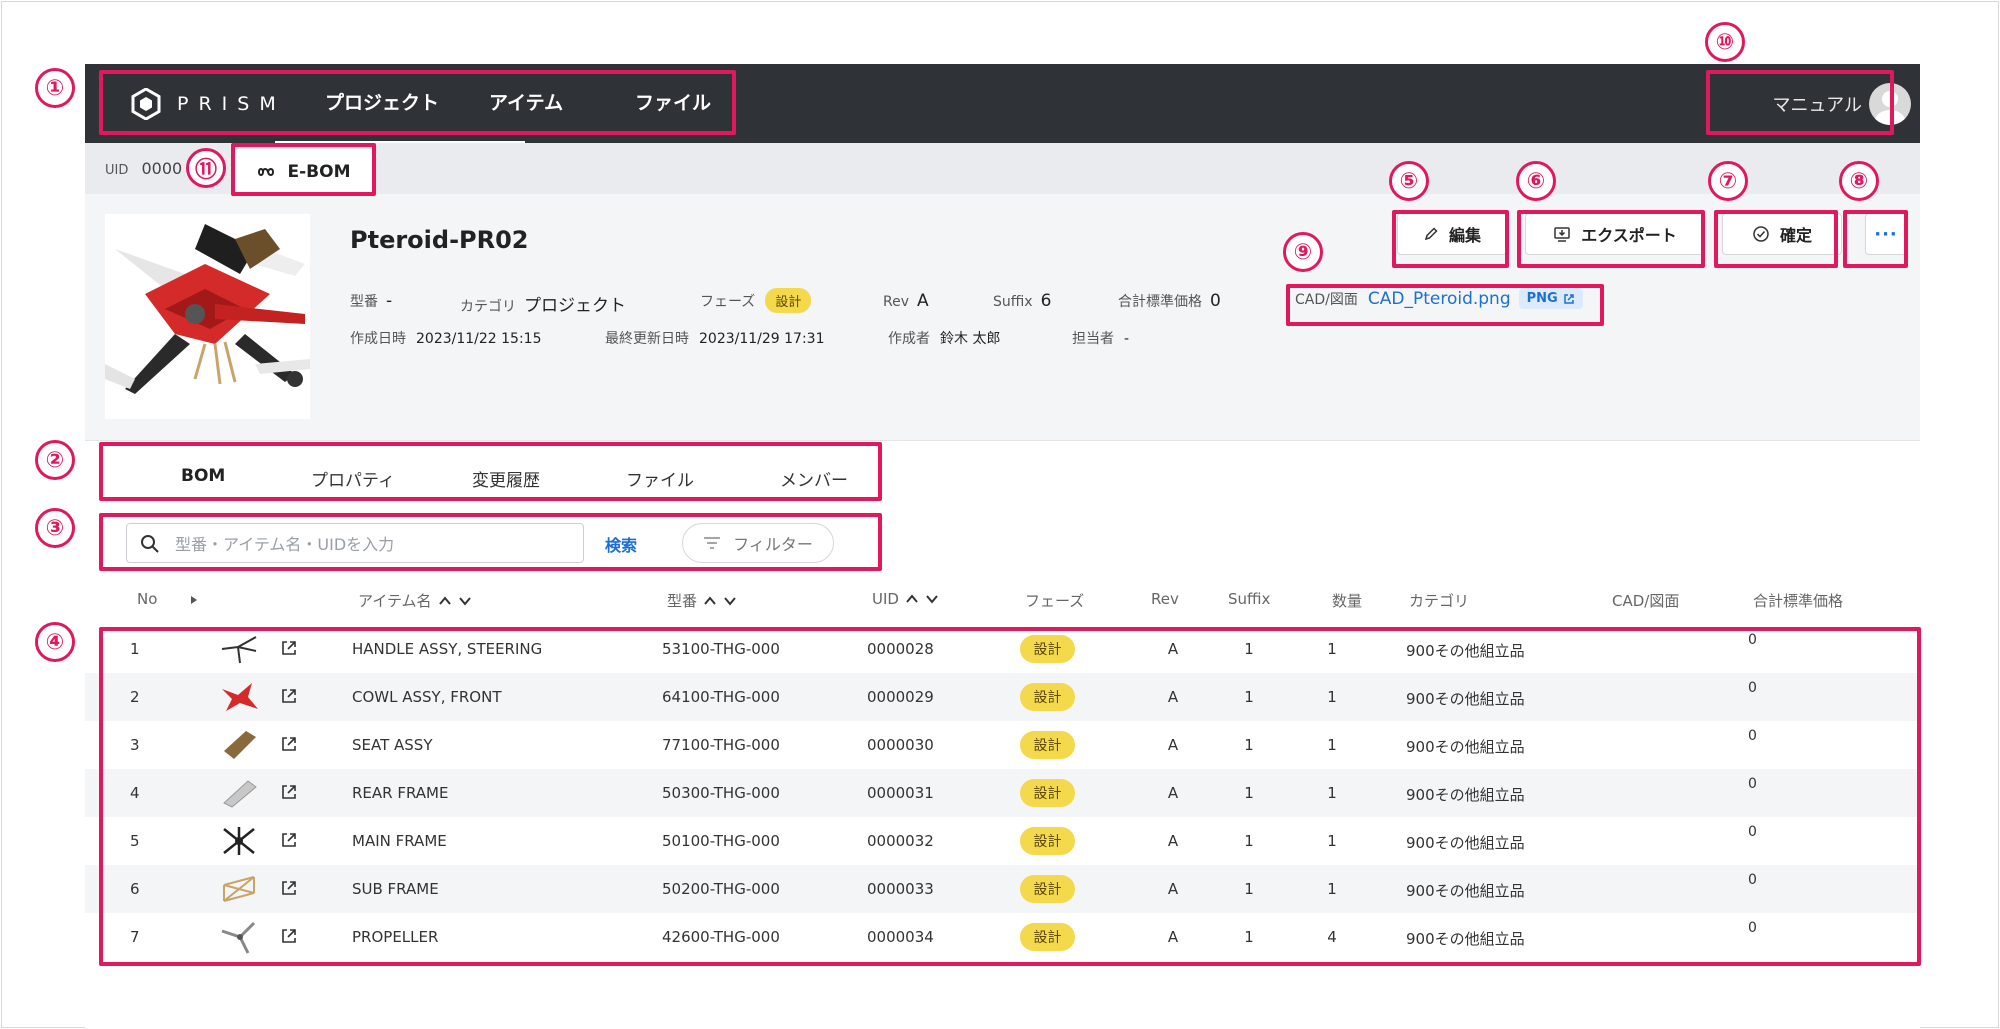 Image resolution: width=2000 pixels, height=1029 pixels. Describe the element at coordinates (194, 600) in the screenshot. I see `expand-all-icon` at that location.